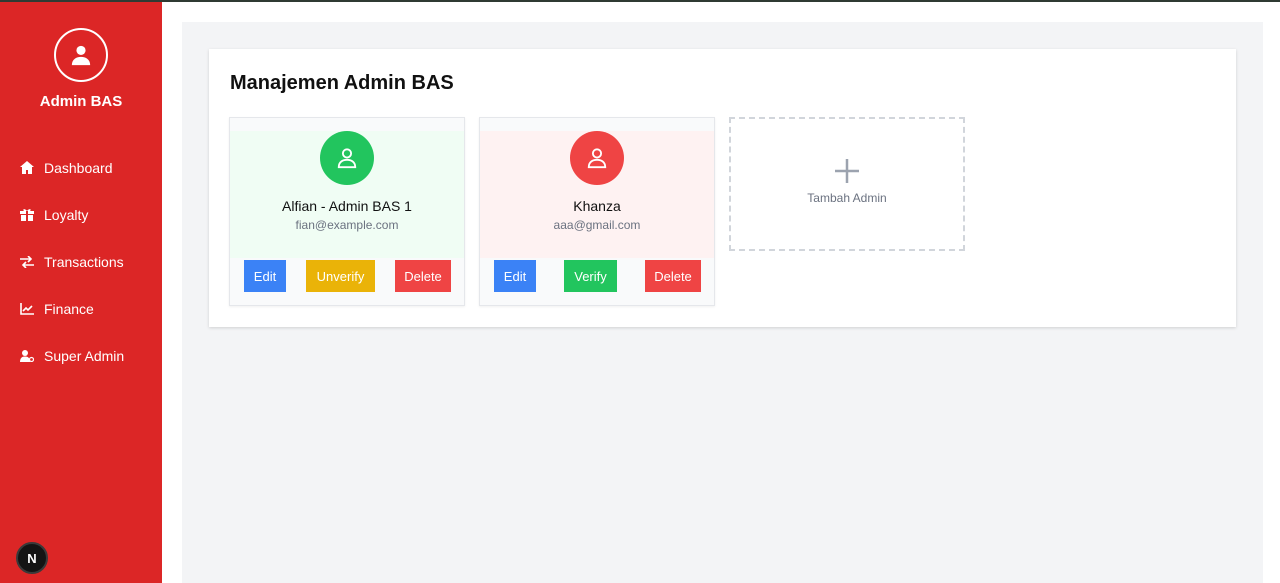 The image size is (1280, 583). Describe the element at coordinates (27, 262) in the screenshot. I see `exchange-icon` at that location.